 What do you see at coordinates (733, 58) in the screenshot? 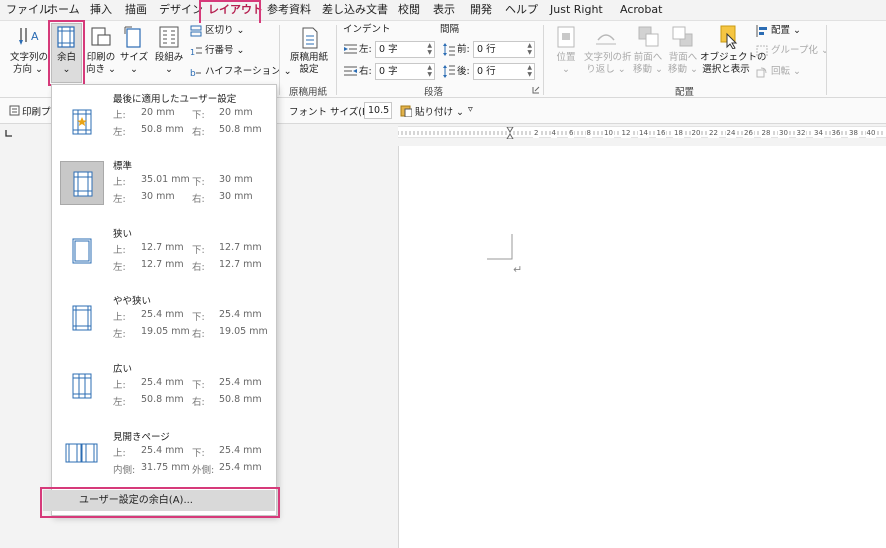
I see `selection-pane-label-1: オブジェクトの` at bounding box center [733, 58].